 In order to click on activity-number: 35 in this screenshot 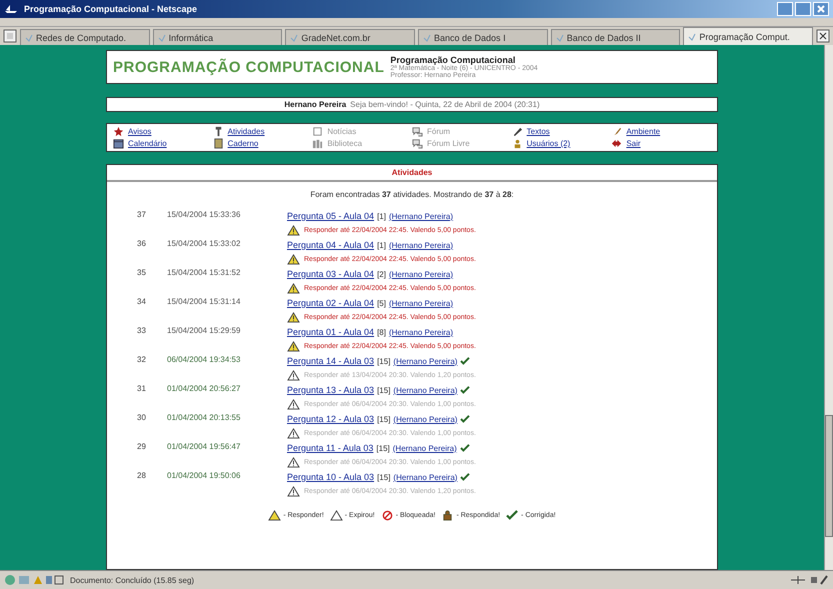, I will do `click(142, 273)`.